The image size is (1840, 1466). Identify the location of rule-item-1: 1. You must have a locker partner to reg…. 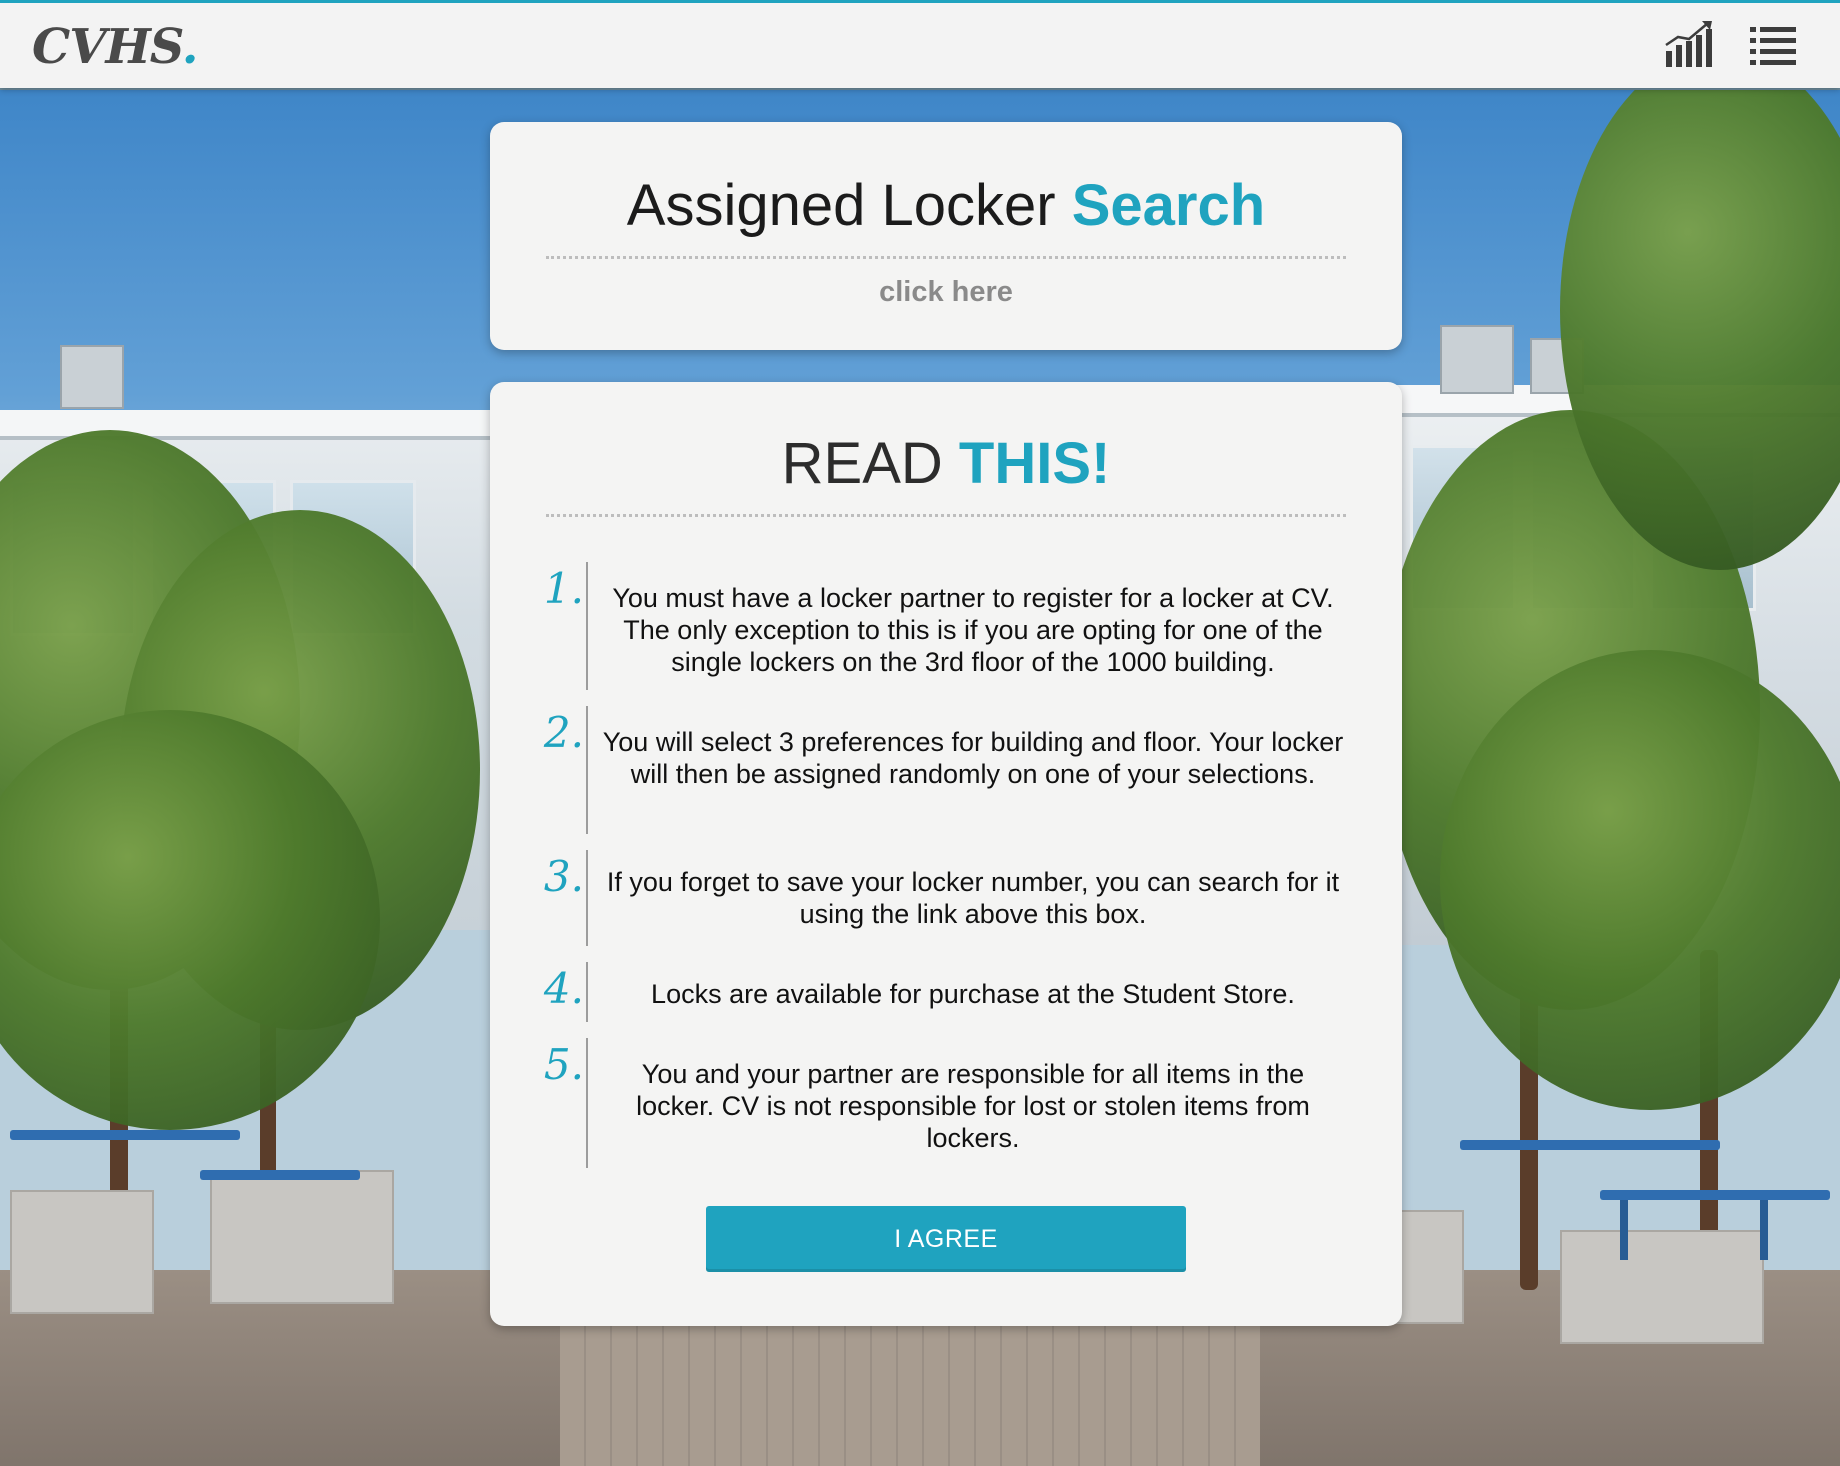
(946, 626).